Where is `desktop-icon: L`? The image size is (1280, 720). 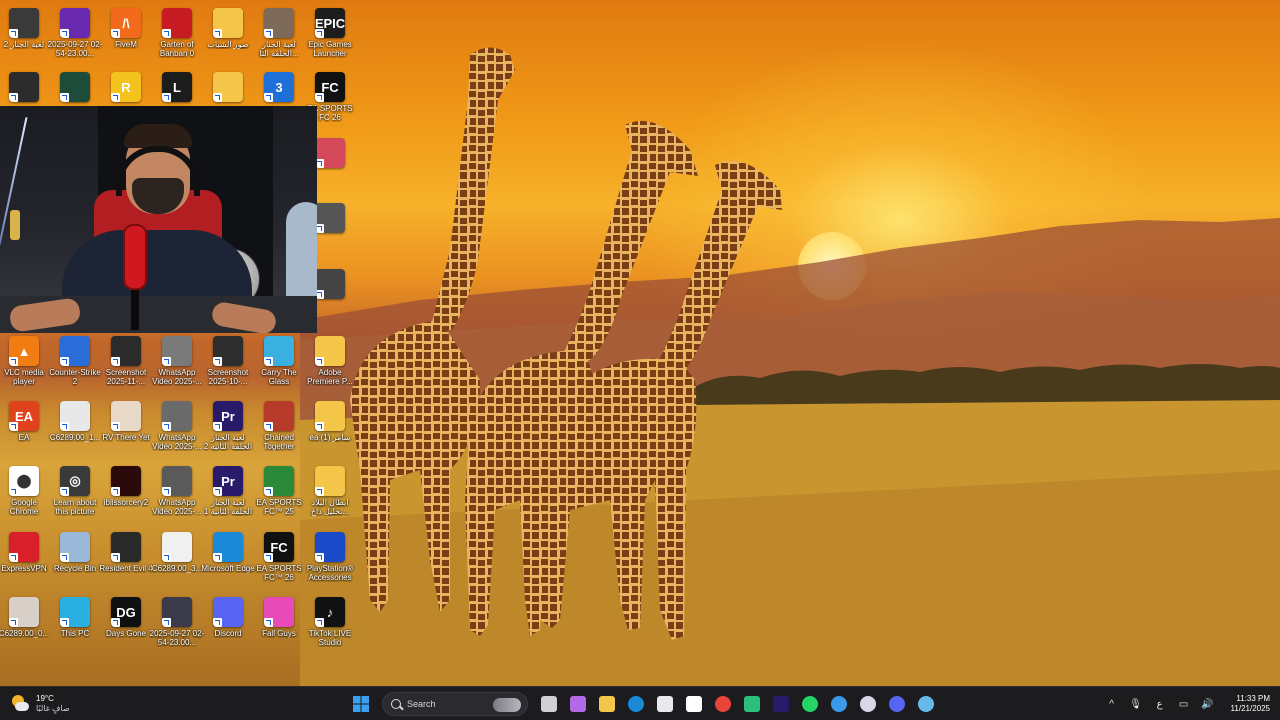
desktop-icon: L is located at coordinates (177, 88).